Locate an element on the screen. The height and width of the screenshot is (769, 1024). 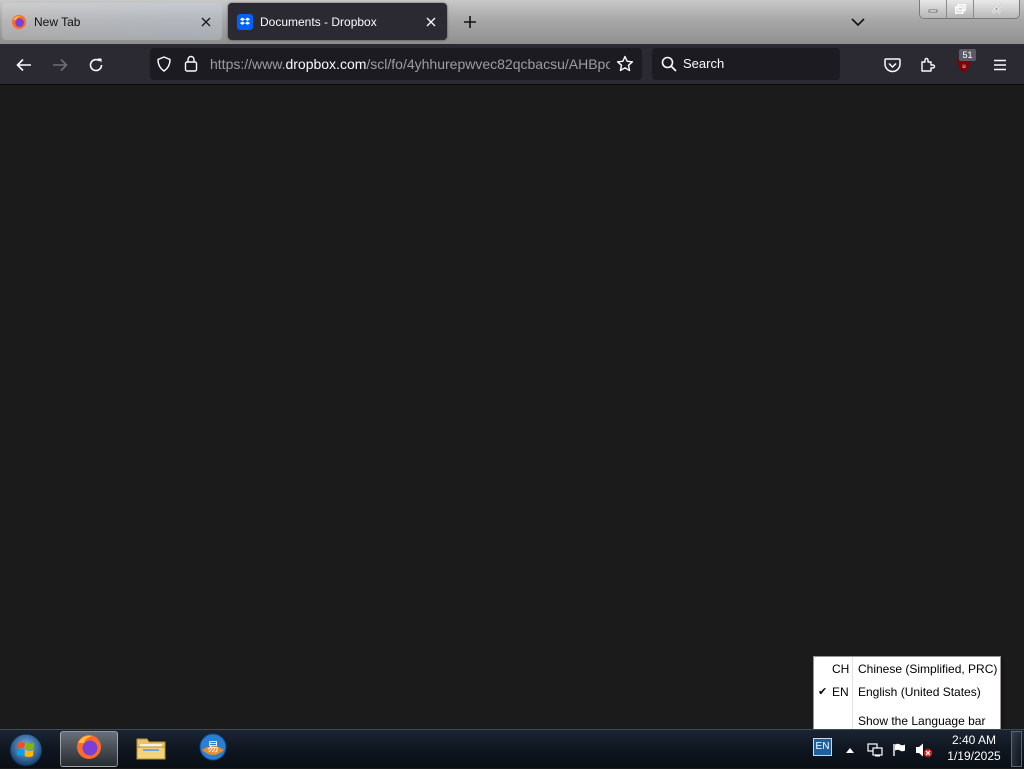
dropbox-icon is located at coordinates (245, 21).